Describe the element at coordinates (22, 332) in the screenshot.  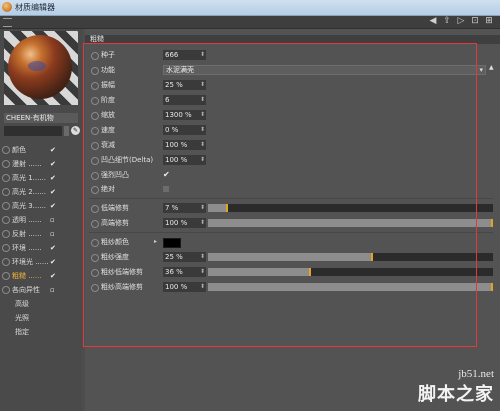
I see `sub-item-label: 指定` at that location.